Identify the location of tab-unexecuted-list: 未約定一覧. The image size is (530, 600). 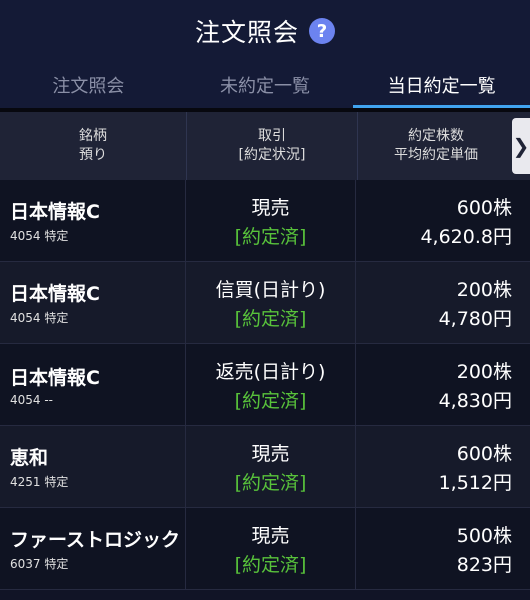
(265, 85).